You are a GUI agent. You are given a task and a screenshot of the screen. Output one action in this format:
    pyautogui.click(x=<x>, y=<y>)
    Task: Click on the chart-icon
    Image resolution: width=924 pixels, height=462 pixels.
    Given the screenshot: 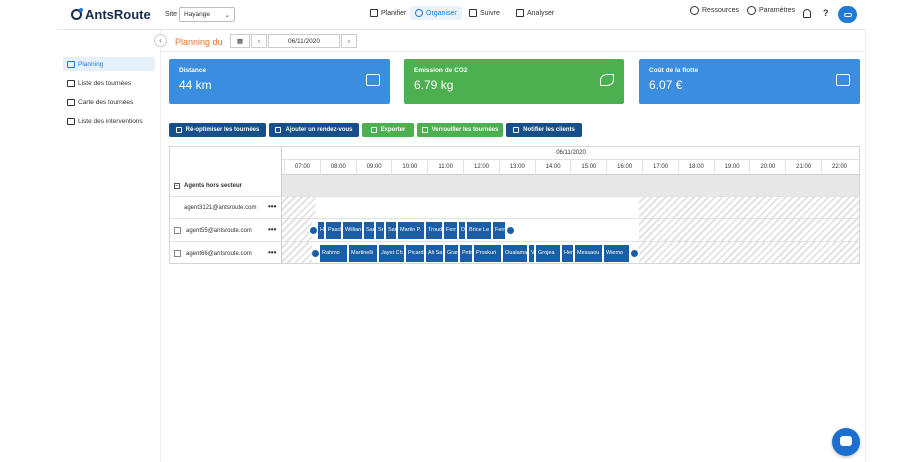 What is the action you would take?
    pyautogui.click(x=520, y=13)
    